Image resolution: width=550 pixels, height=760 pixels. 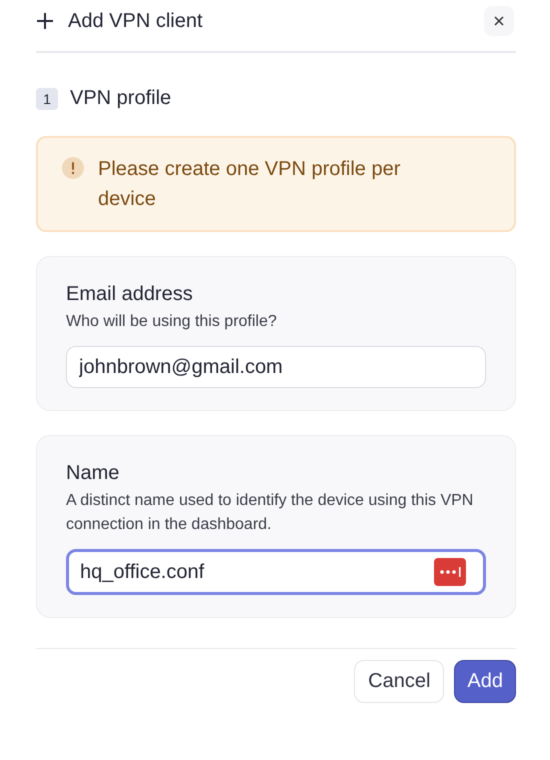 I want to click on close-button, so click(x=499, y=21).